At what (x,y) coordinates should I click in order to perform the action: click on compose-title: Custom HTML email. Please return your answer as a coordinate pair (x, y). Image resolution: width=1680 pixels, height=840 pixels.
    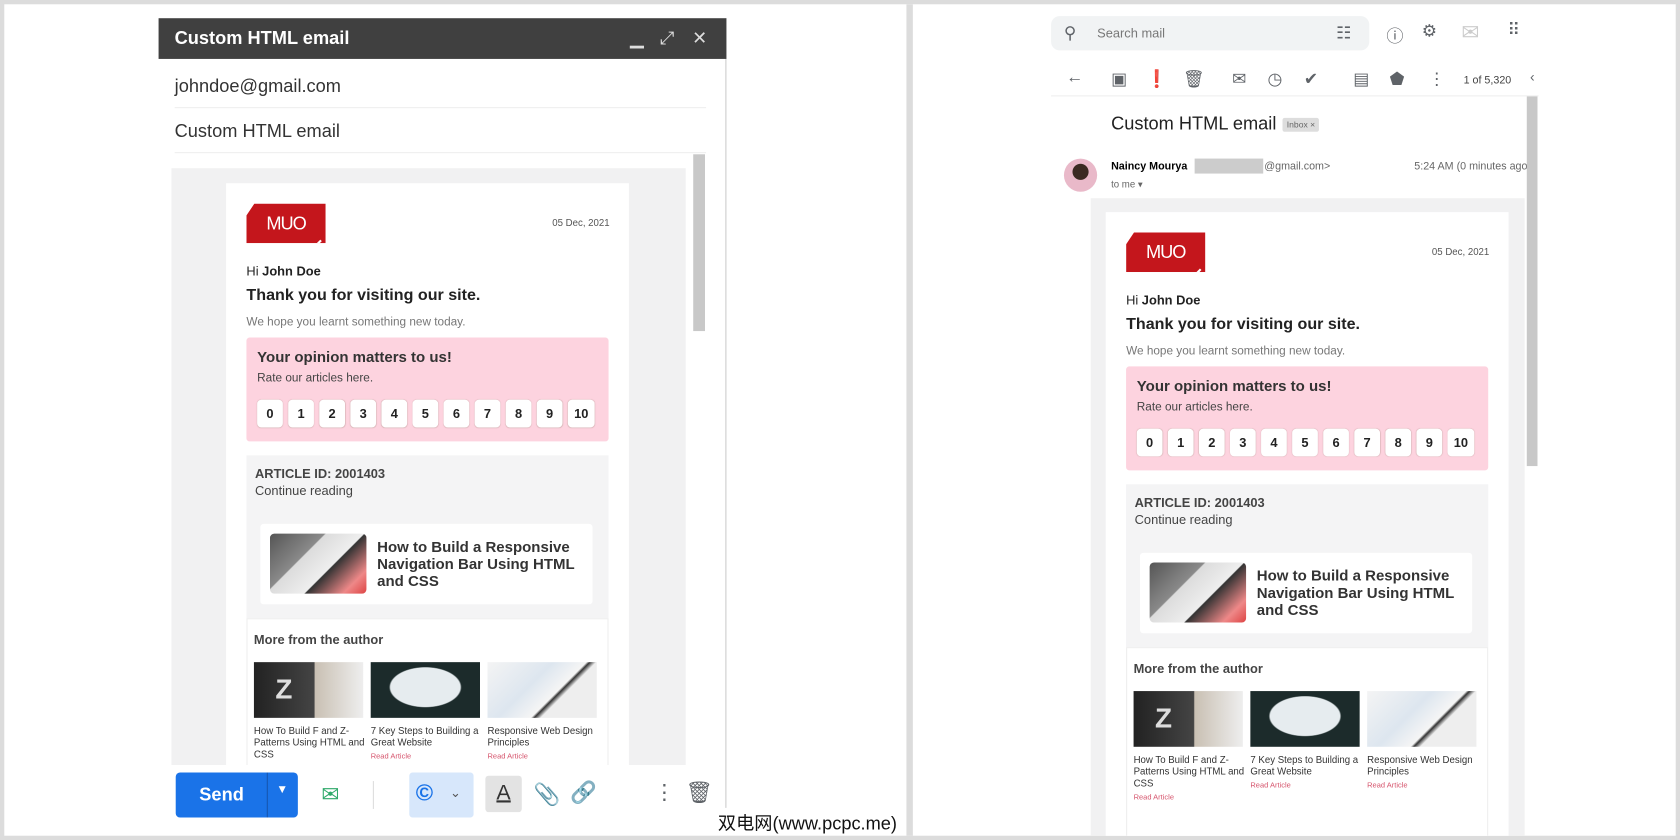
    Looking at the image, I should click on (262, 38).